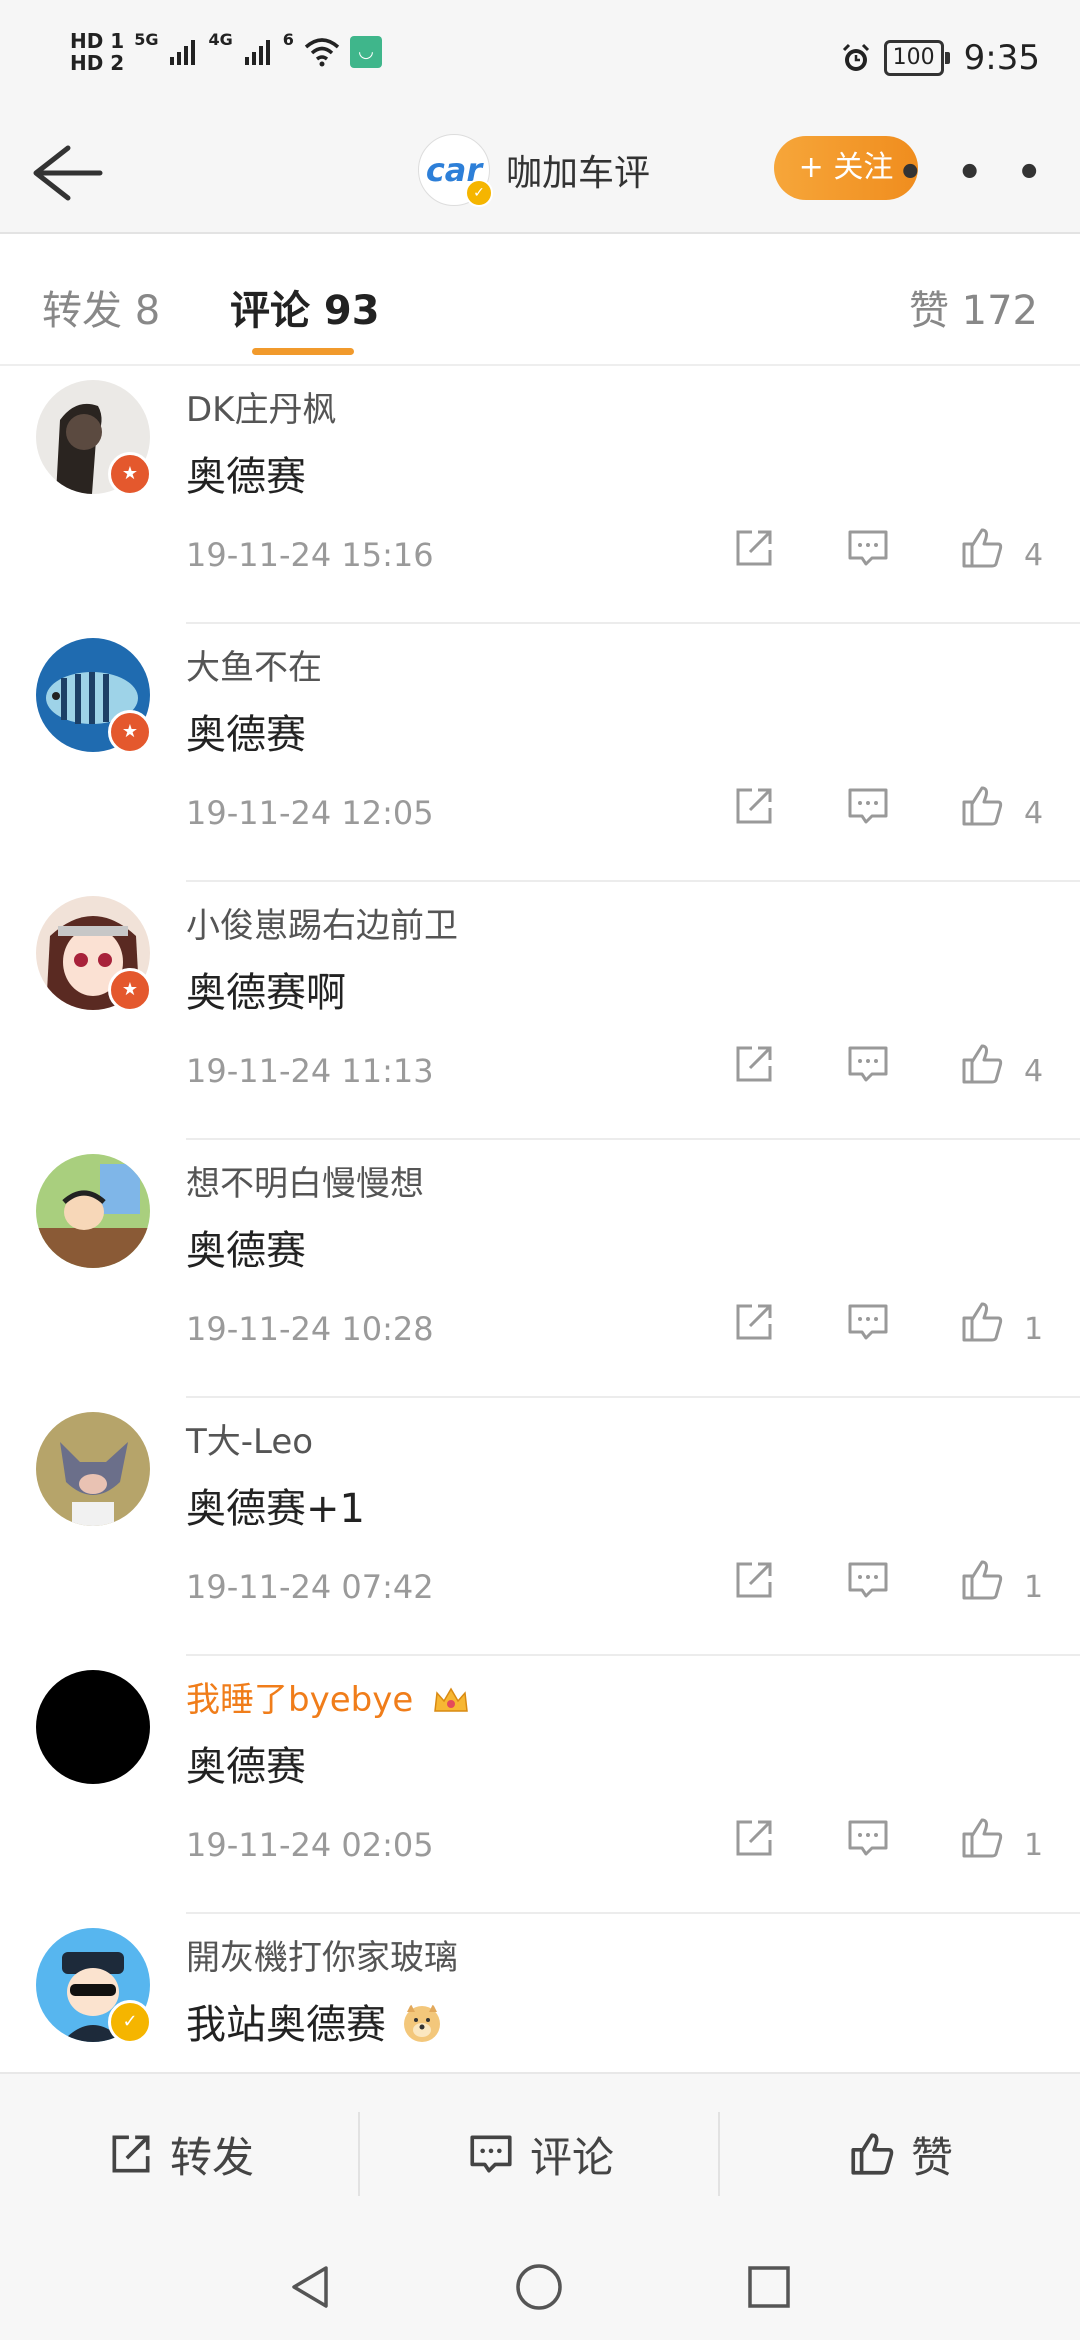 Image resolution: width=1080 pixels, height=2340 pixels. I want to click on comment-item: 想不明白慢慢想 奥德赛 19-11-24 10:28 1, so click(540, 1269).